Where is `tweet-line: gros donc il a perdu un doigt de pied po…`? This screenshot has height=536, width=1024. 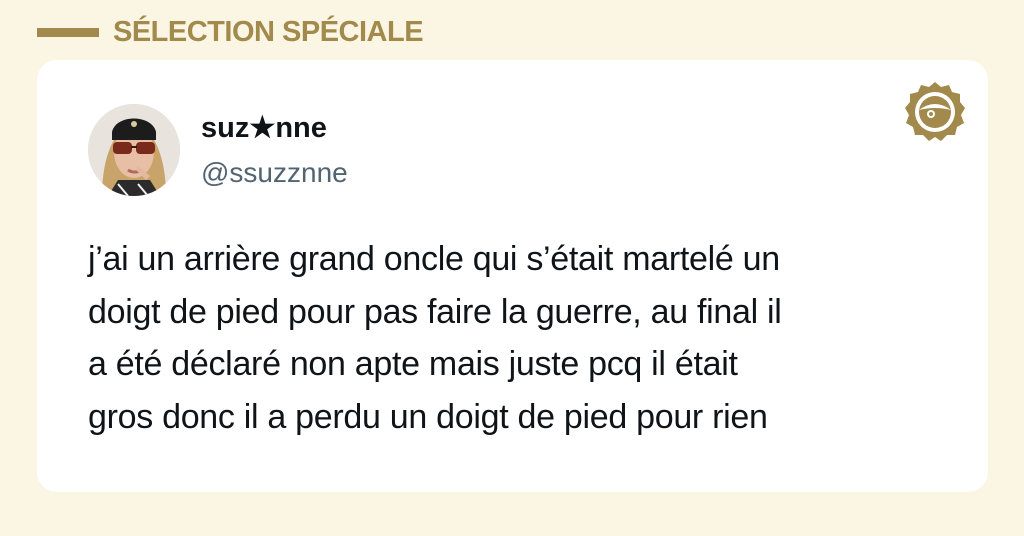
tweet-line: gros donc il a perdu un doigt de pied po… is located at coordinates (428, 416).